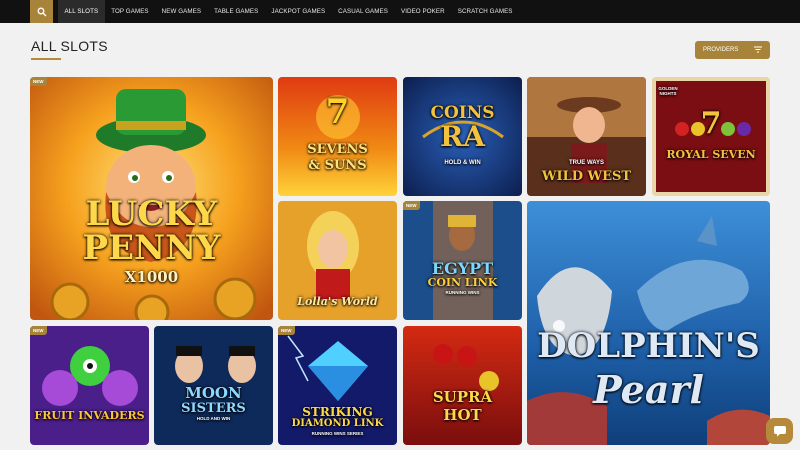  I want to click on search-button, so click(41, 11).